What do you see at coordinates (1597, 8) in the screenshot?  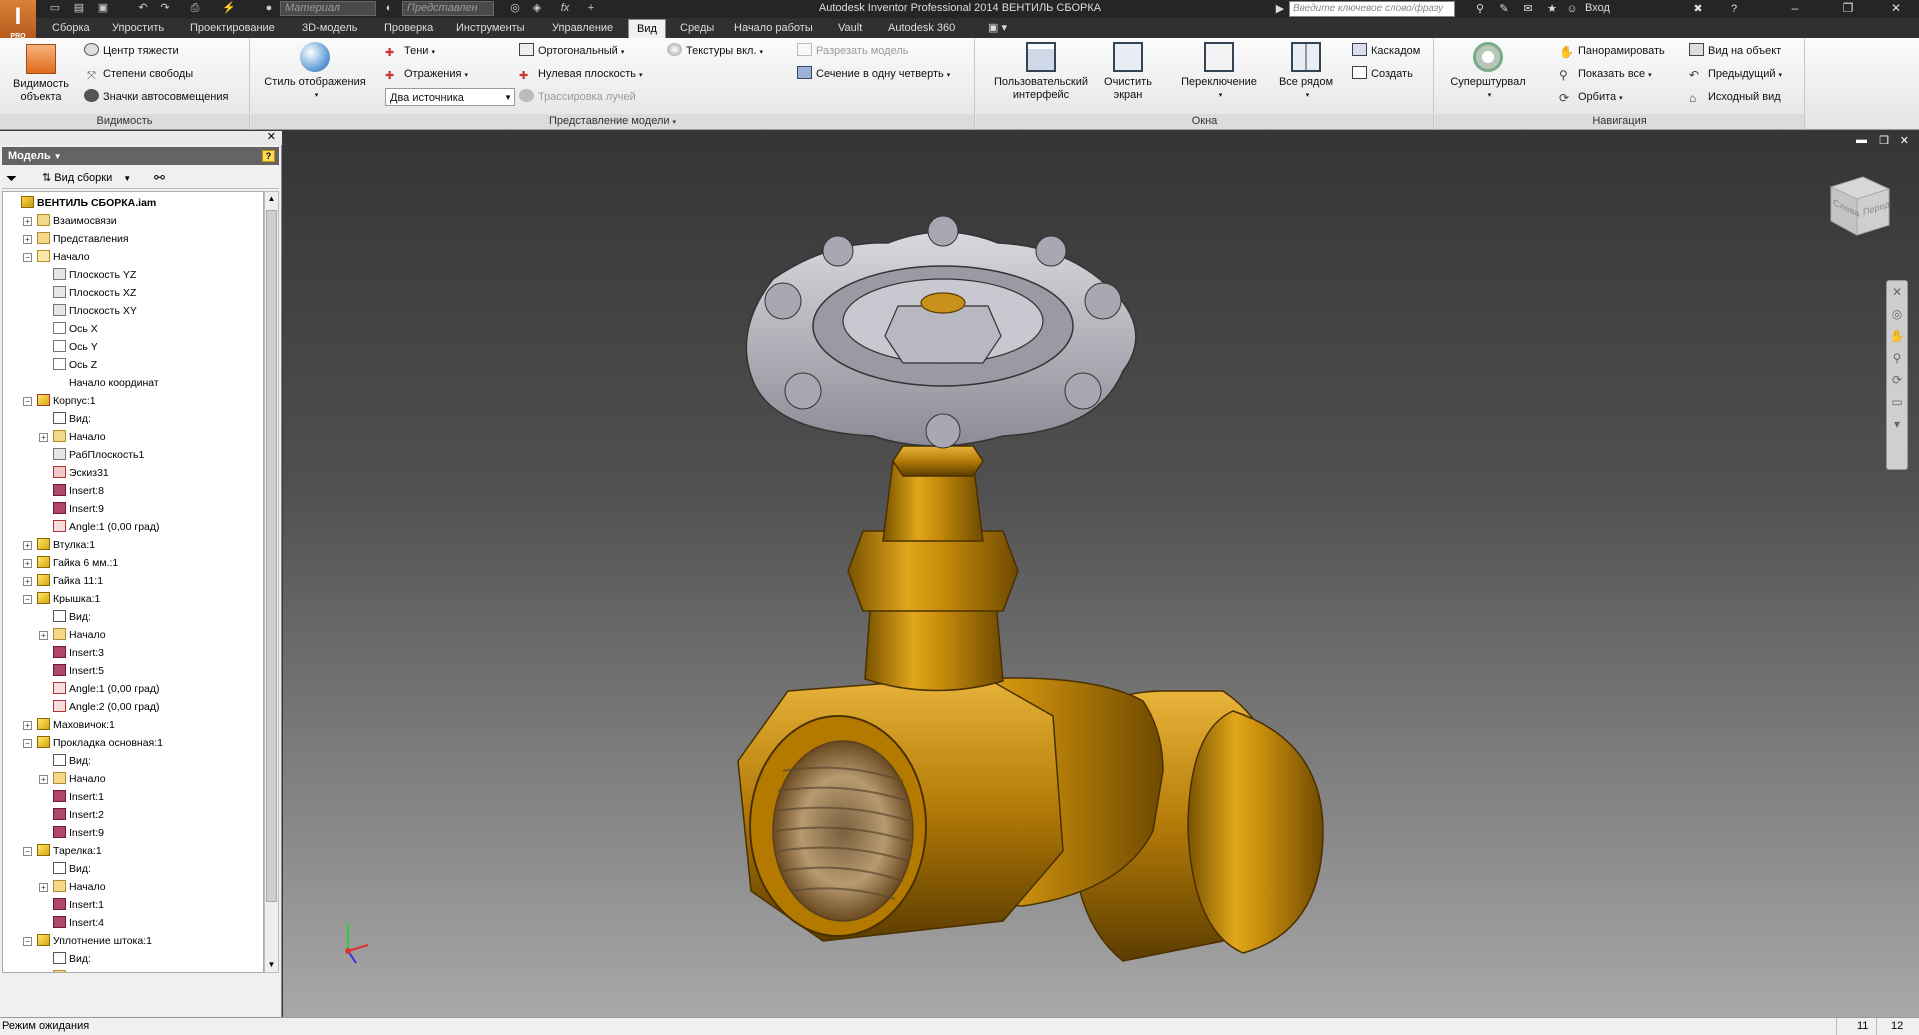 I see `sign-in-link: Вход` at bounding box center [1597, 8].